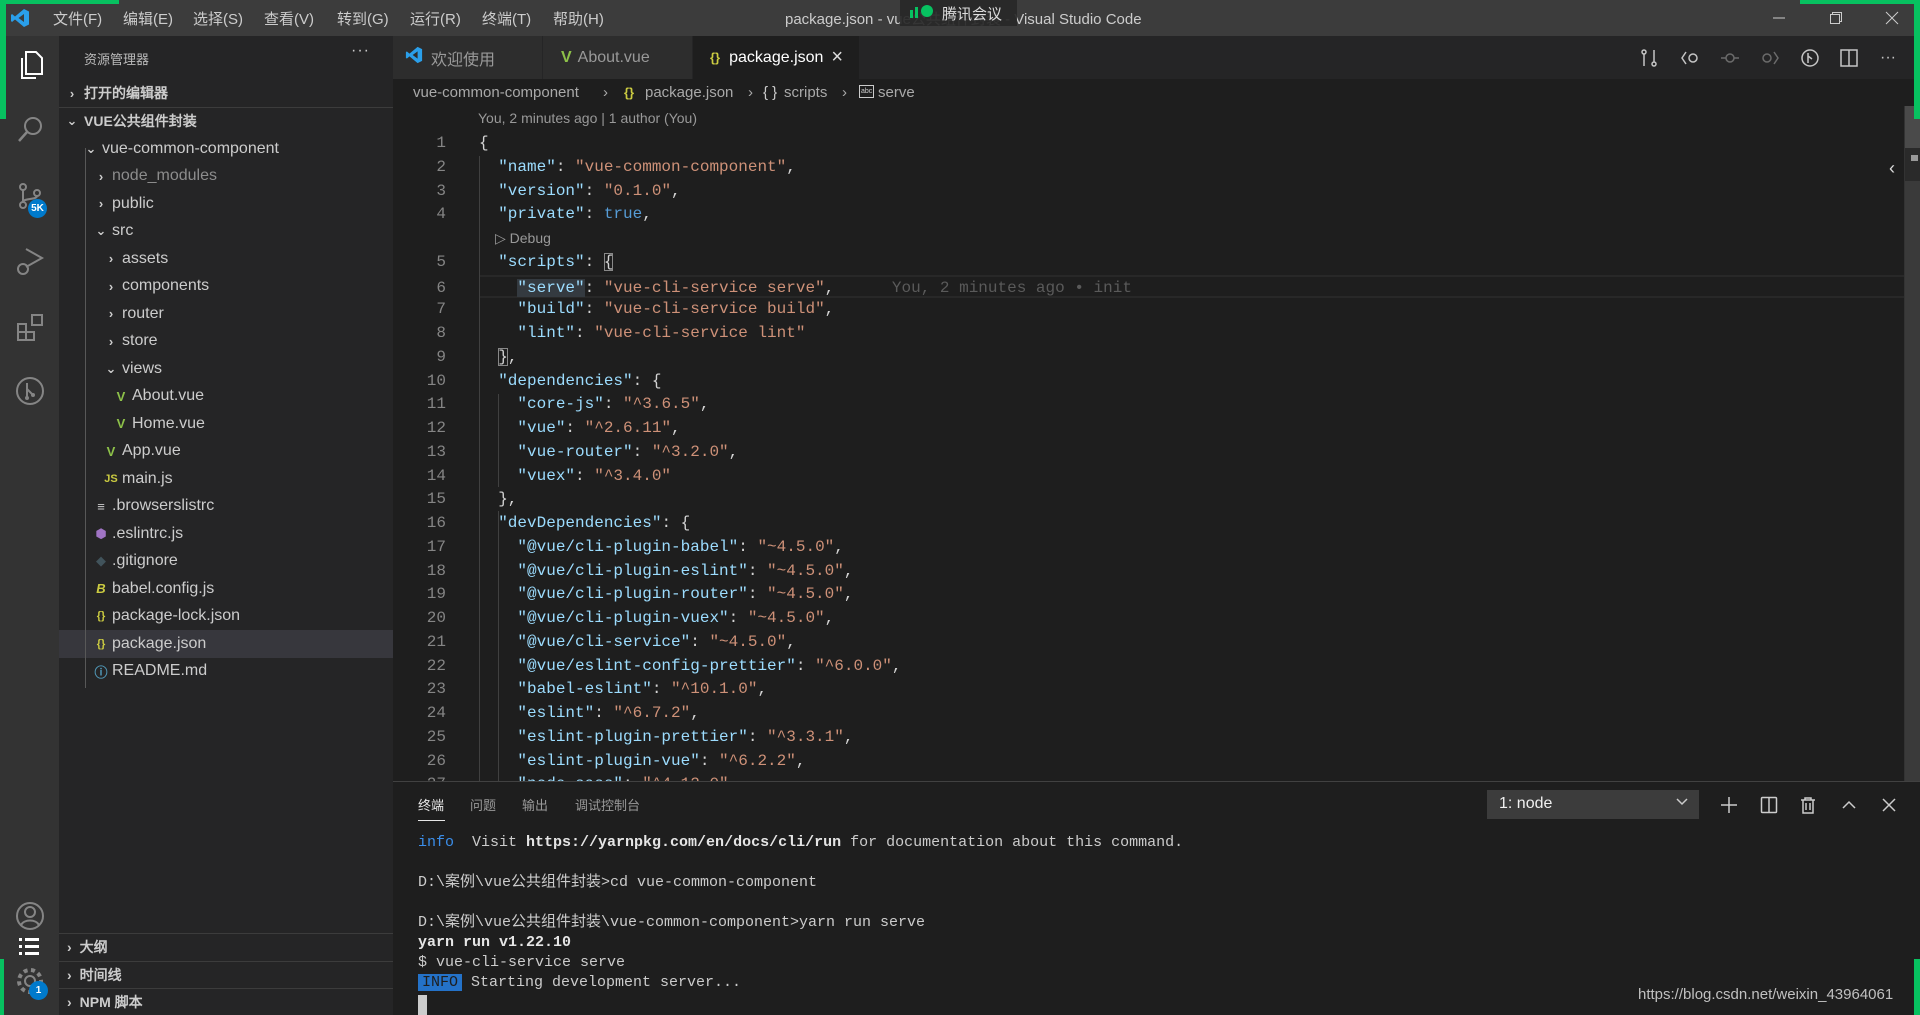 Image resolution: width=1920 pixels, height=1015 pixels. I want to click on previous-change-icon, so click(1690, 58).